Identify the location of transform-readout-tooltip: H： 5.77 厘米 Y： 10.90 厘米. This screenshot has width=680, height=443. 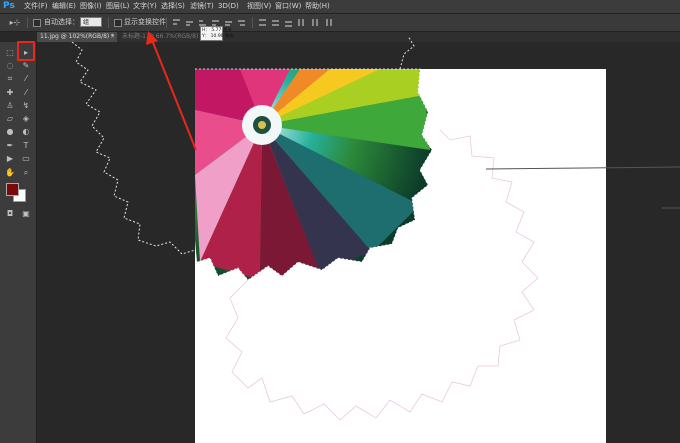
(217, 33).